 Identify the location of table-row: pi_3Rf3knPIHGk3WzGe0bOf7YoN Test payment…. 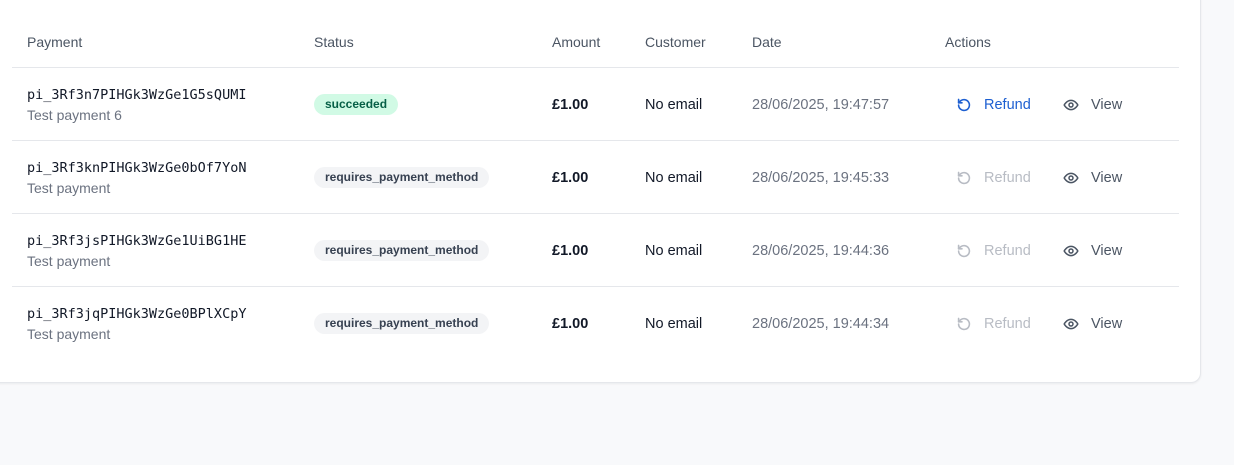
(595, 177).